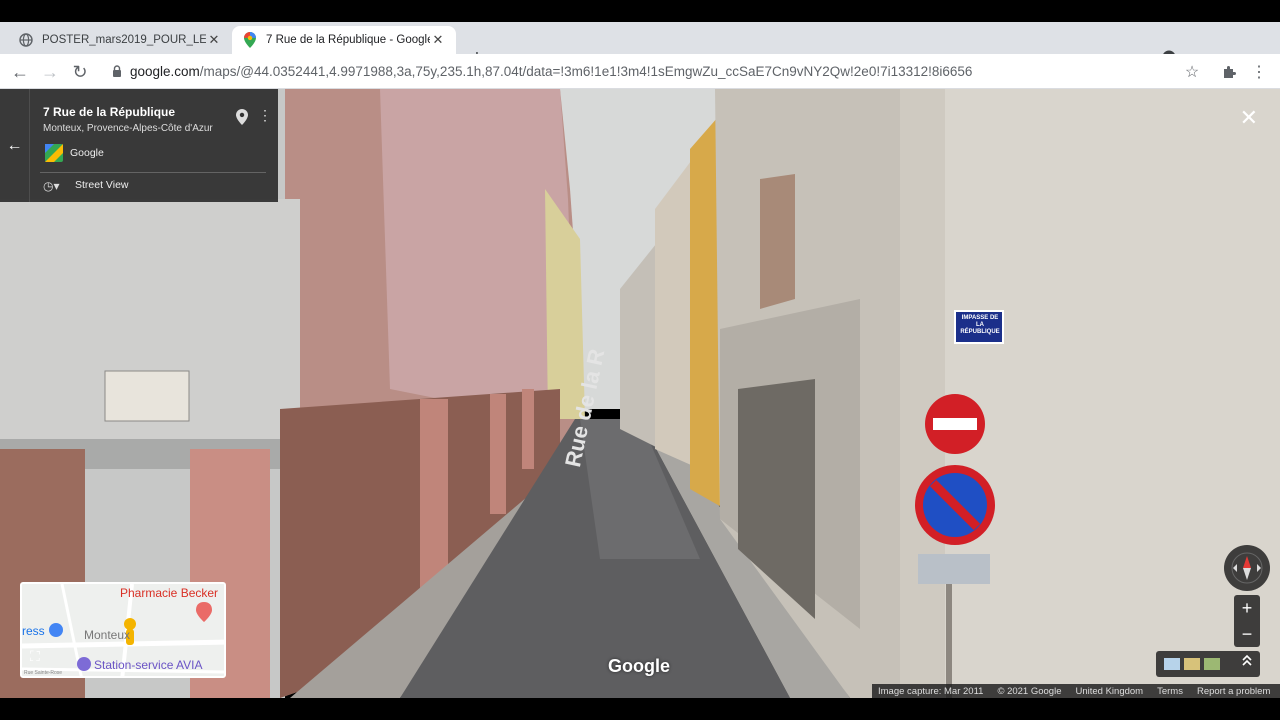  Describe the element at coordinates (169, 593) in the screenshot. I see `minimap-place-pharmacy: Pharmacie Becker` at that location.